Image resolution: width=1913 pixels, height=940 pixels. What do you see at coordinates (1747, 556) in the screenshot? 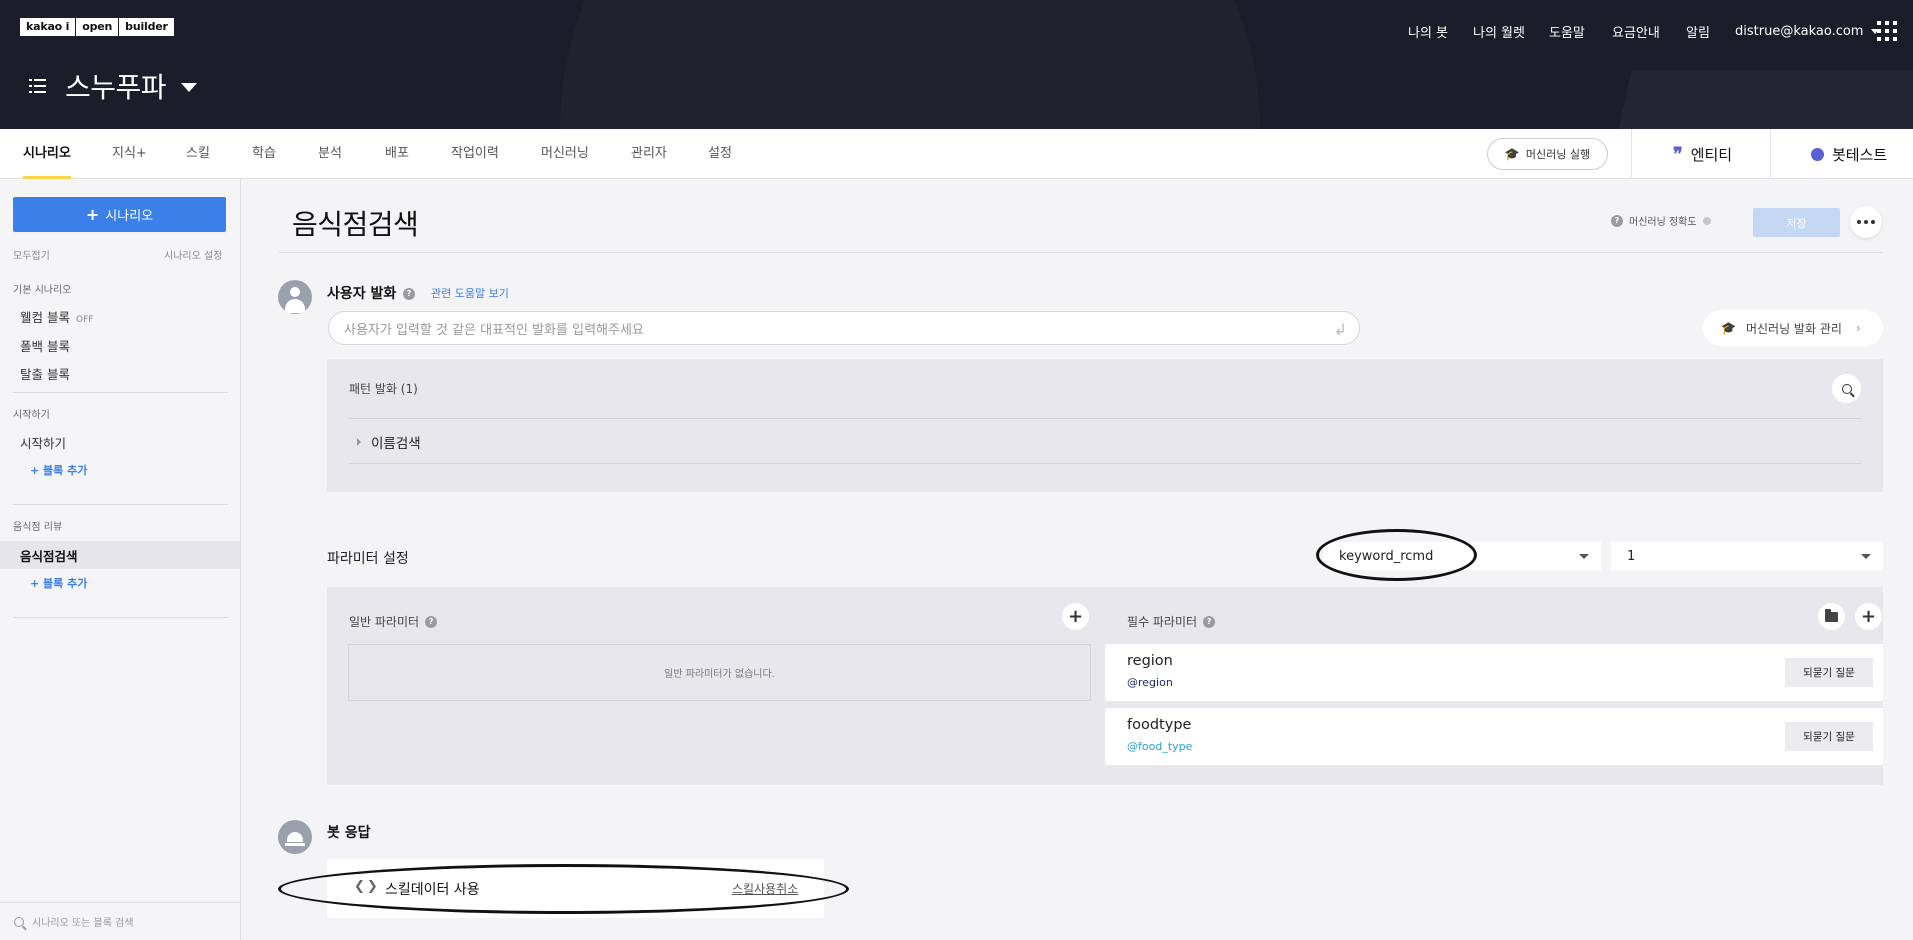
I see `skill-version-select: 1` at bounding box center [1747, 556].